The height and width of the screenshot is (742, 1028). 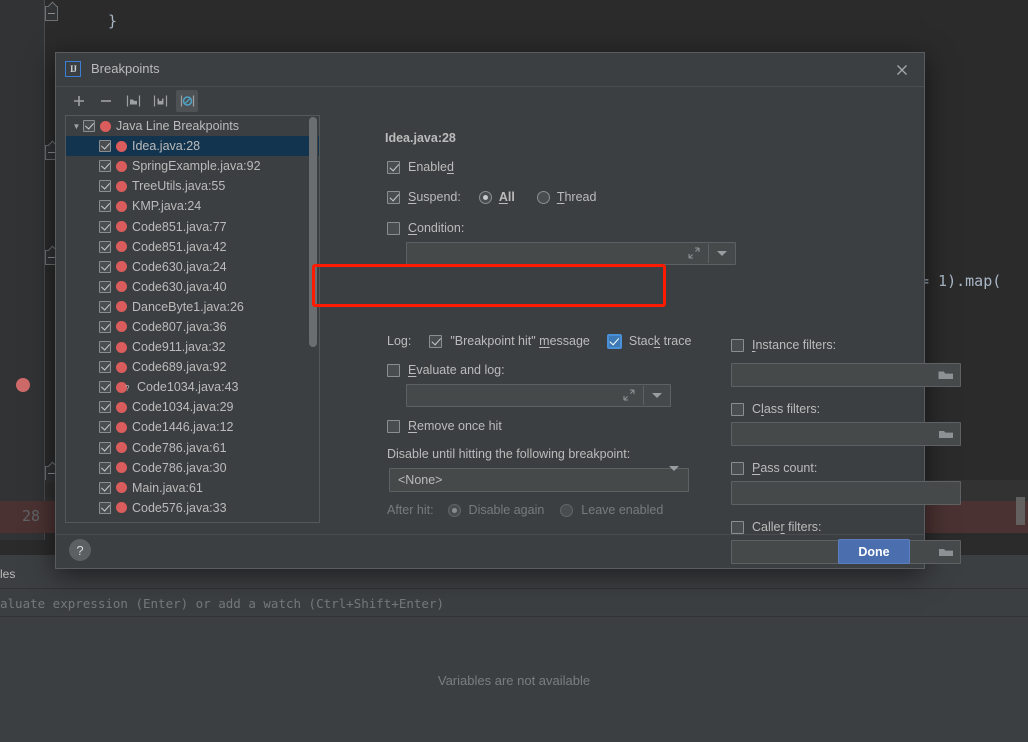 I want to click on breakpoint-list-item: Code1034.java:29, so click(x=192, y=407).